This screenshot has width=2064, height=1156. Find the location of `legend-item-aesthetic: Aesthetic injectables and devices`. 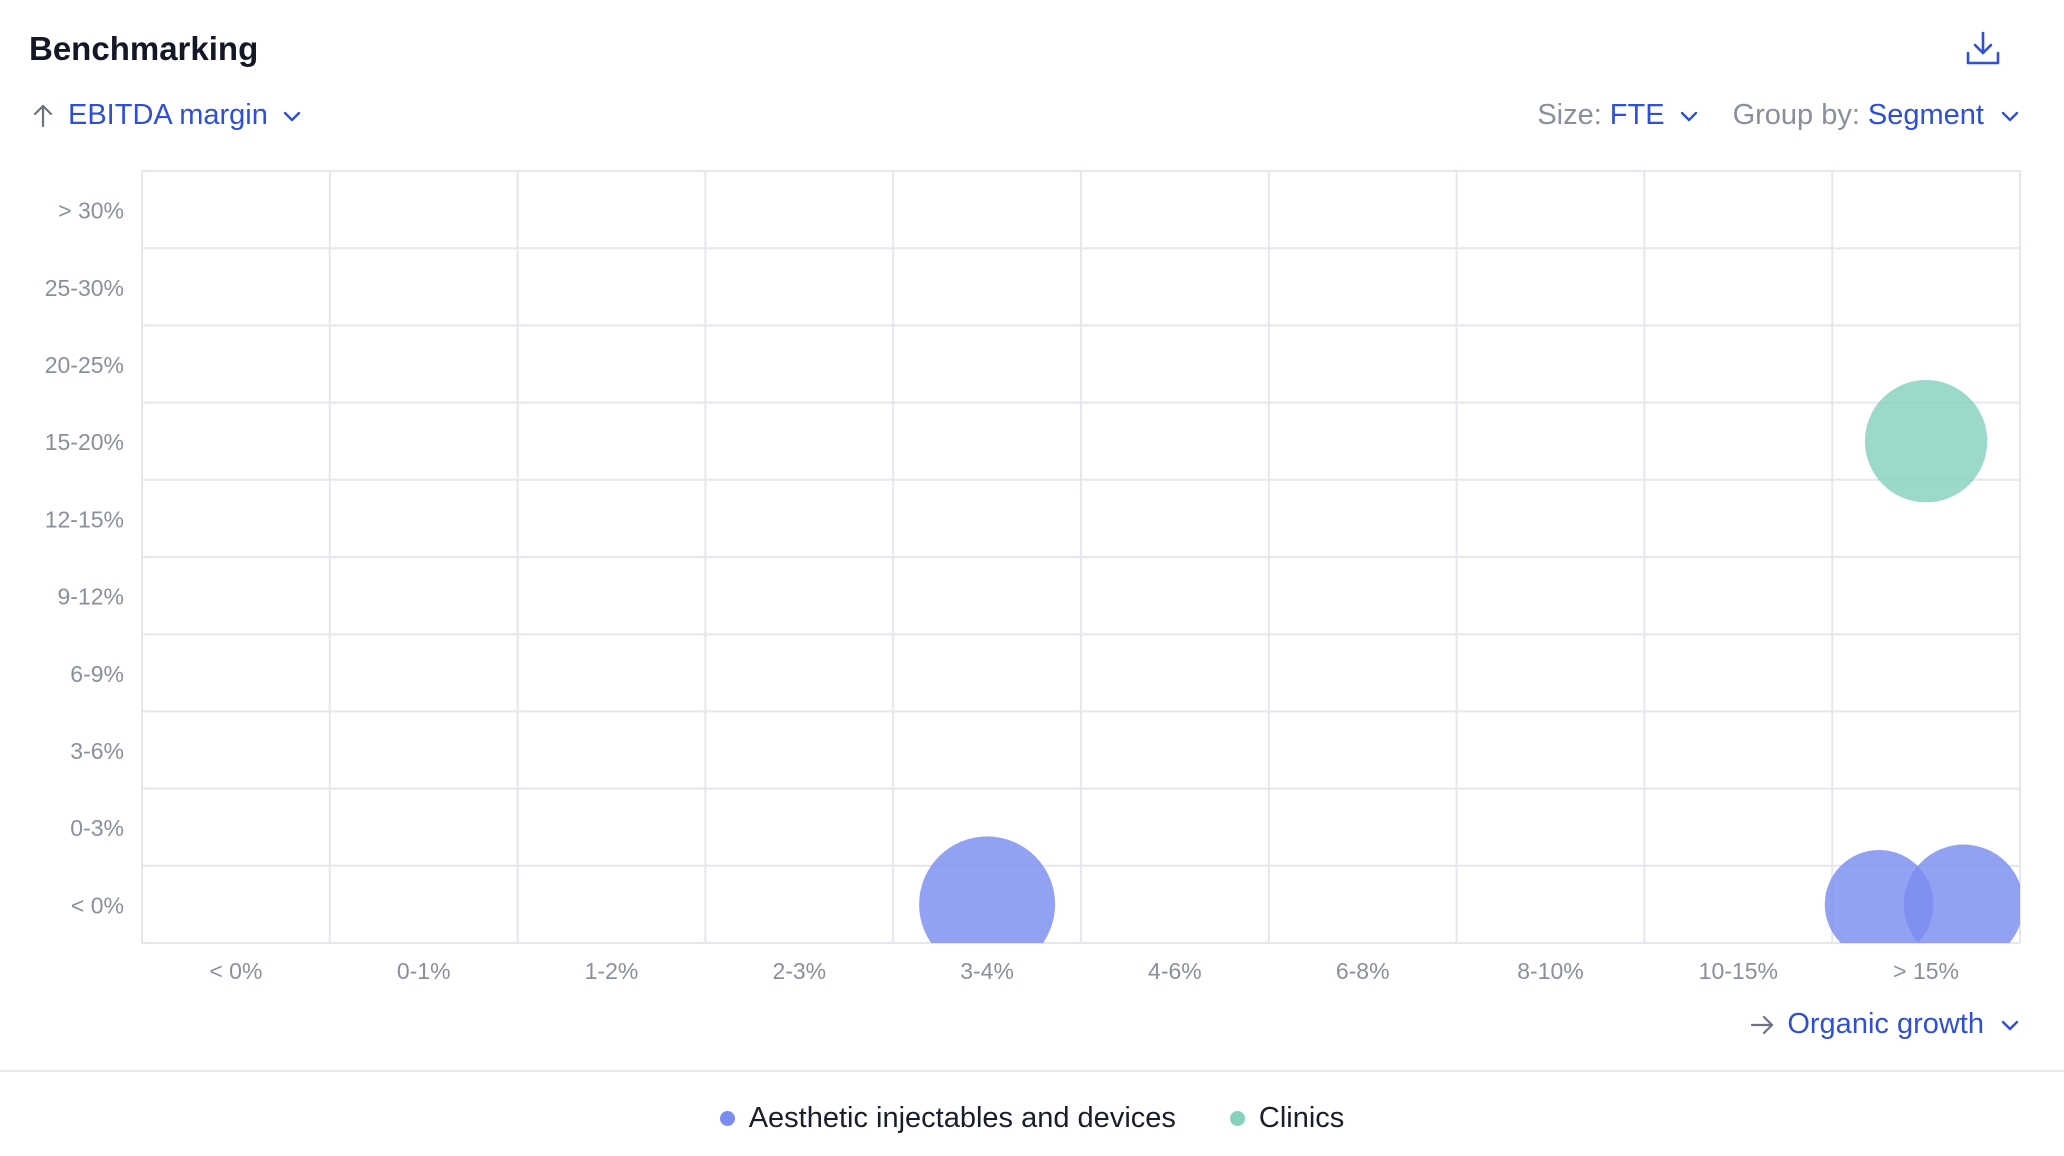

legend-item-aesthetic: Aesthetic injectables and devices is located at coordinates (947, 1118).